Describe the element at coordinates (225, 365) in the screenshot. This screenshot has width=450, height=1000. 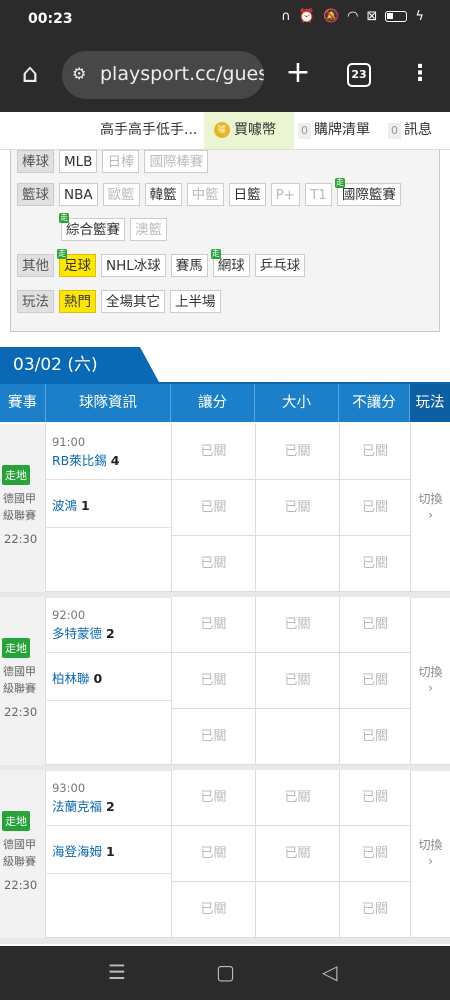
I see `date-bar: 03/02 (六)` at that location.